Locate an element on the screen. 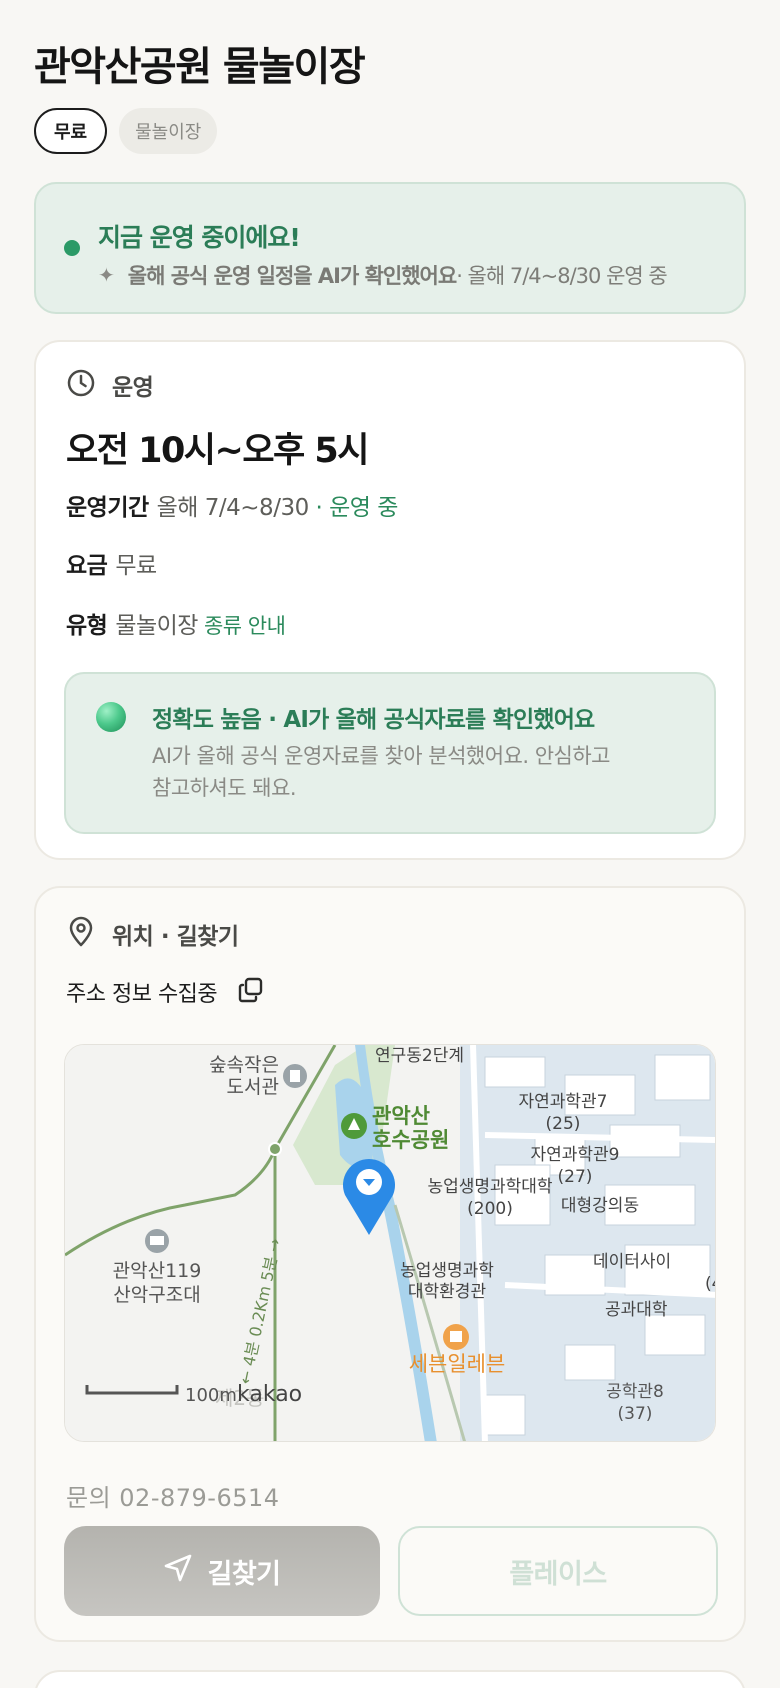 This screenshot has height=1688, width=780. operating-hours: 오전 10시~오후 5시 is located at coordinates (217, 451).